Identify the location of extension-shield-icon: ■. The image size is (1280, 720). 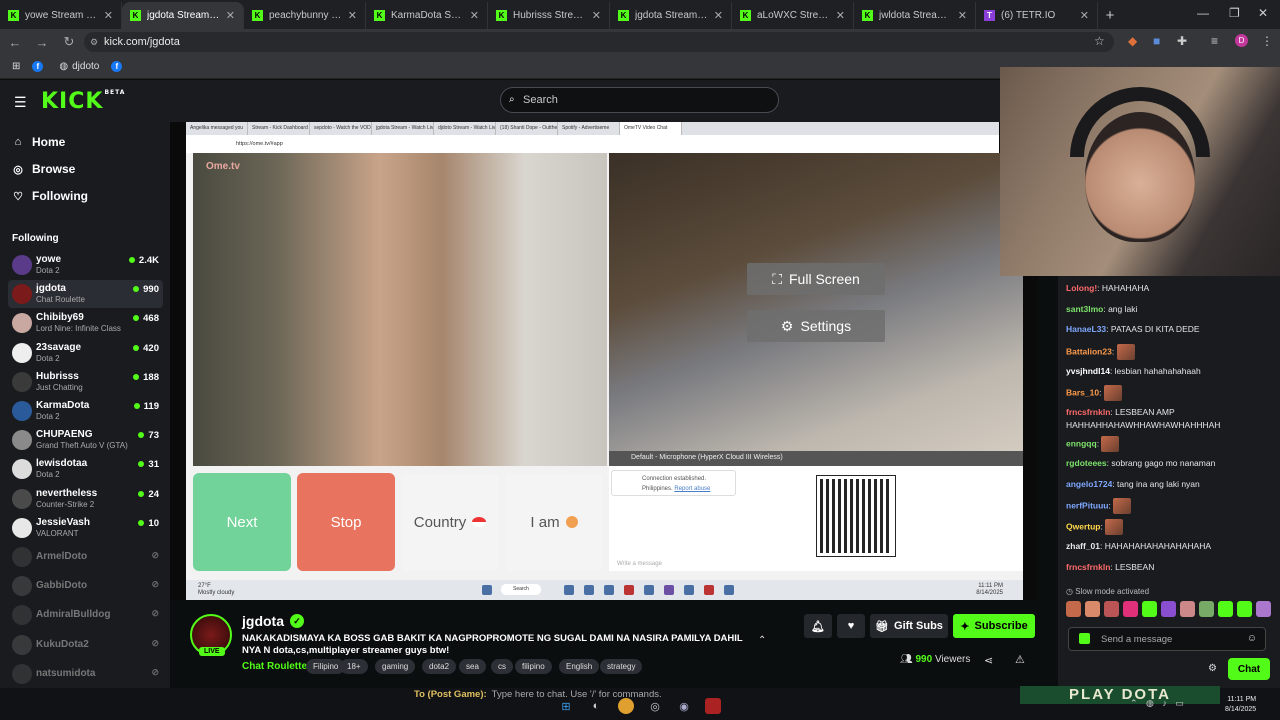
(1156, 41).